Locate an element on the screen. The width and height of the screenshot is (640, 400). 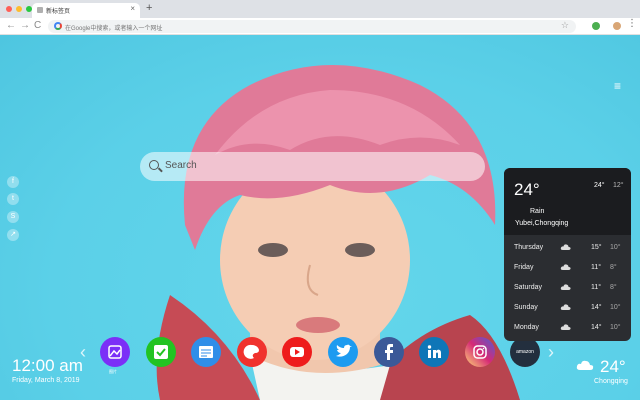
app-notes-button is located at coordinates (206, 352).